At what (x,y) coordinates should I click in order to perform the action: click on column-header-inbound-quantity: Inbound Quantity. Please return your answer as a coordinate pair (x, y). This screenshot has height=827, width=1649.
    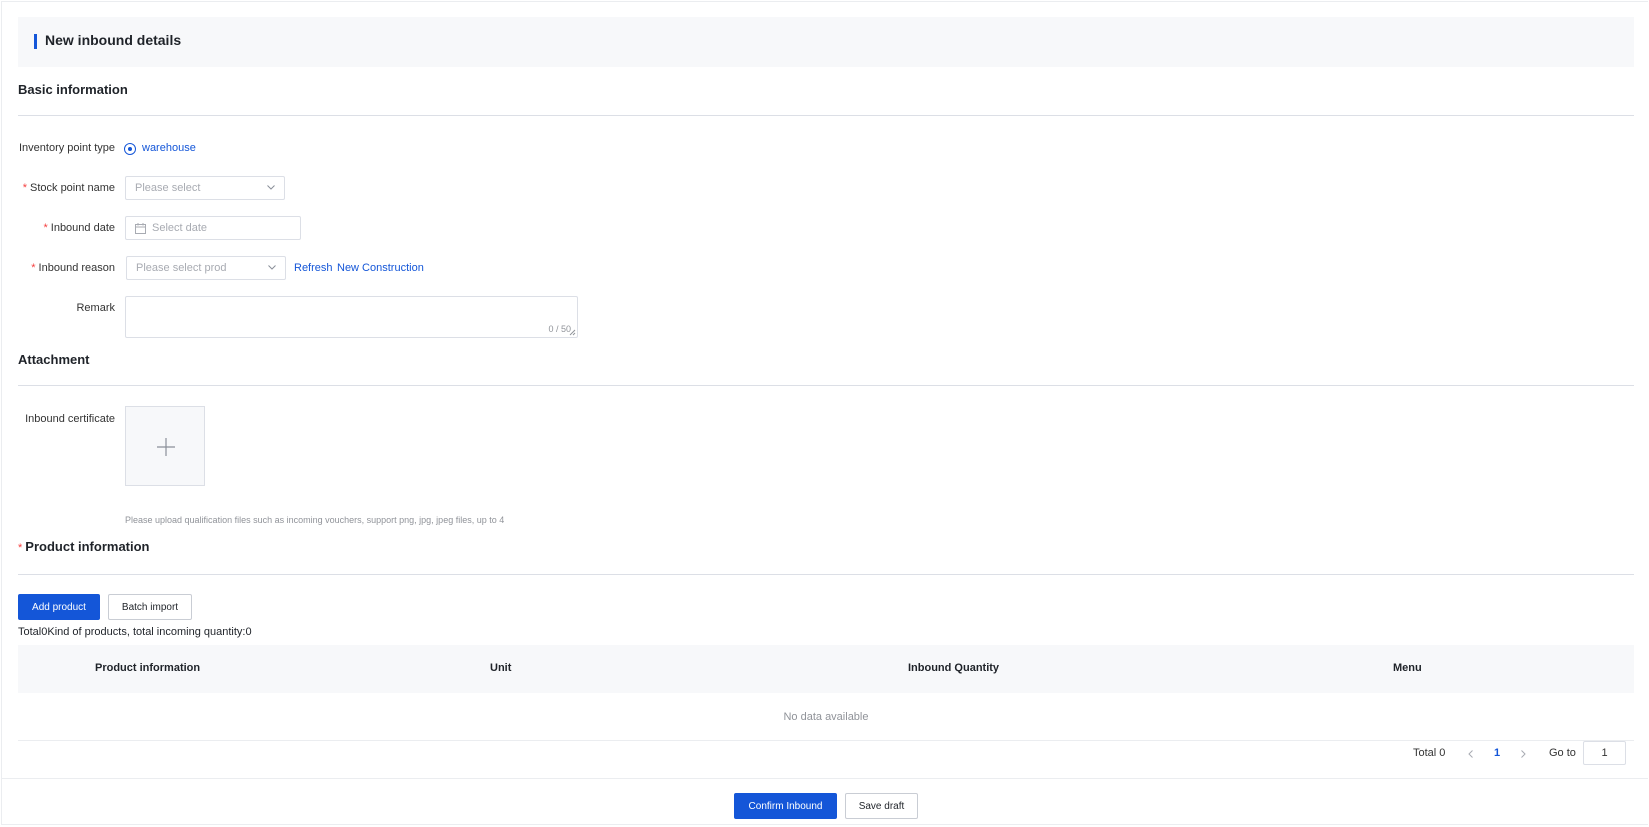
    Looking at the image, I should click on (954, 668).